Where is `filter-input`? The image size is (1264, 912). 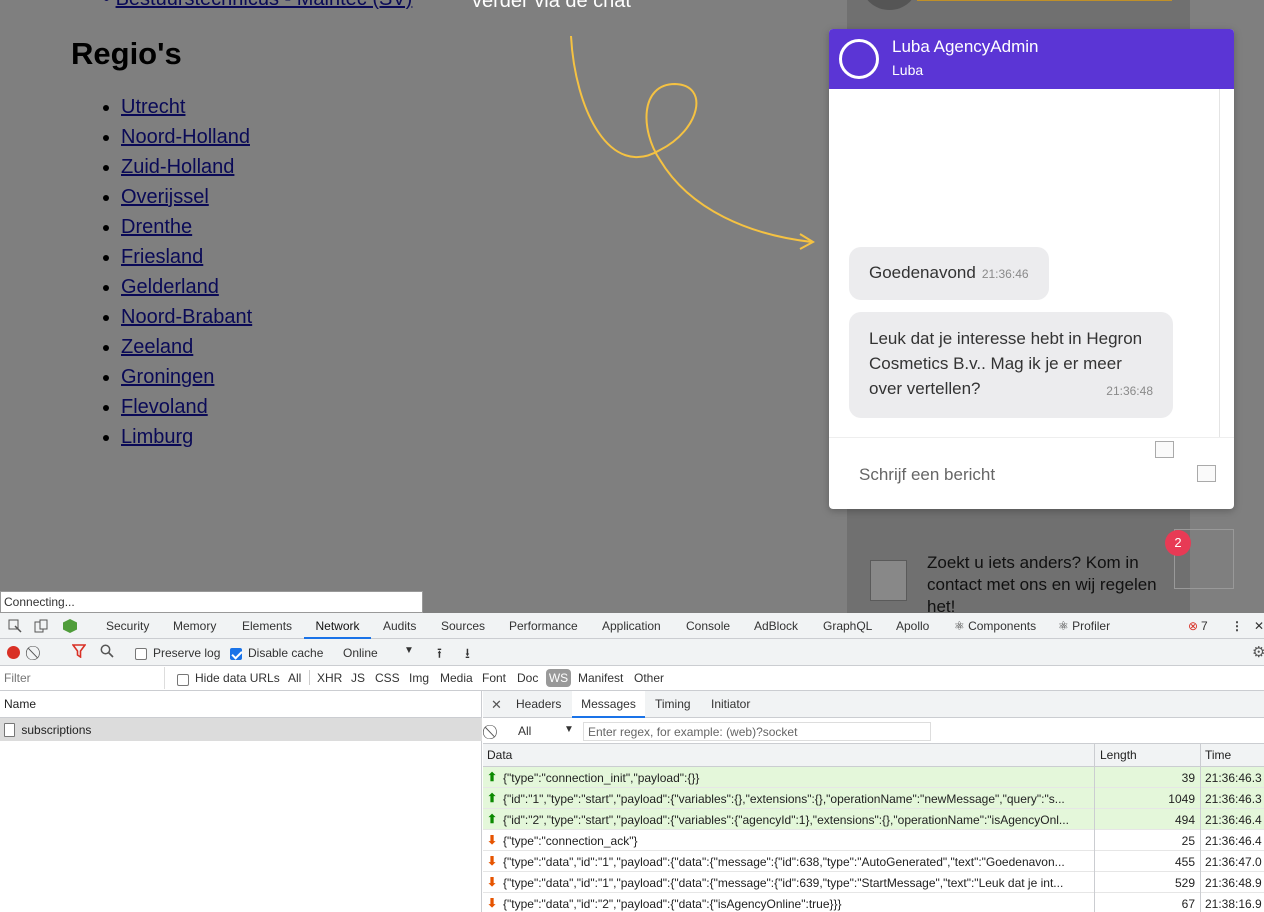 filter-input is located at coordinates (82, 678).